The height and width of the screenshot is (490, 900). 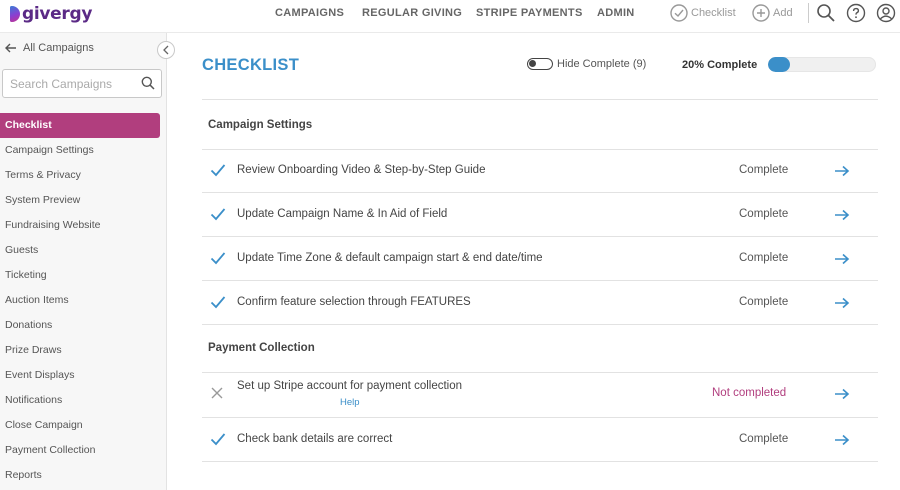 What do you see at coordinates (80, 150) in the screenshot?
I see `sidebar-item-campaign-settings: Campaign Settings` at bounding box center [80, 150].